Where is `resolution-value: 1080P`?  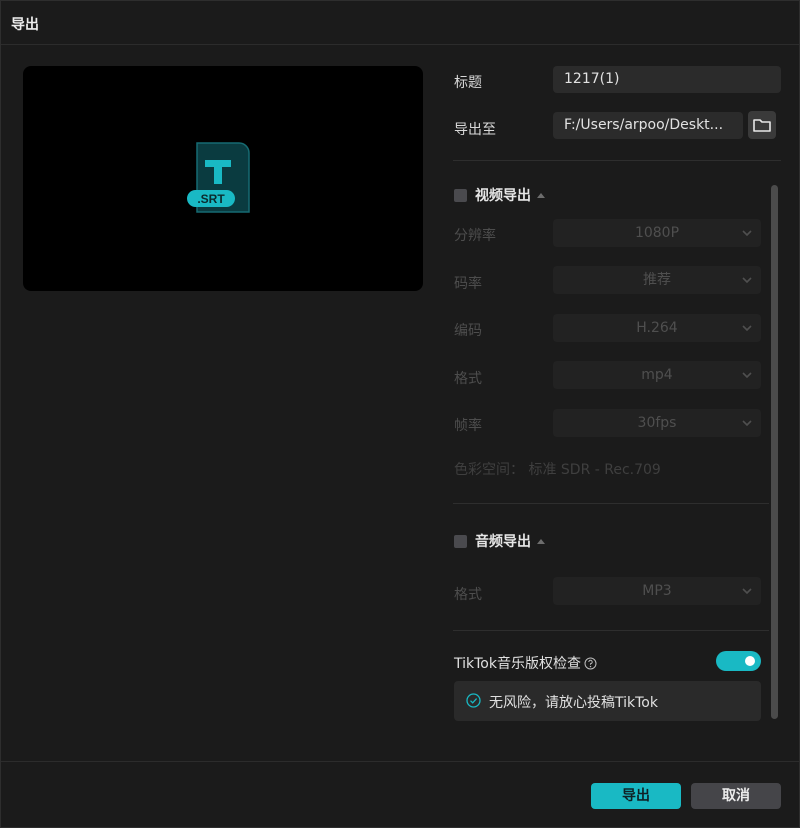 resolution-value: 1080P is located at coordinates (657, 233).